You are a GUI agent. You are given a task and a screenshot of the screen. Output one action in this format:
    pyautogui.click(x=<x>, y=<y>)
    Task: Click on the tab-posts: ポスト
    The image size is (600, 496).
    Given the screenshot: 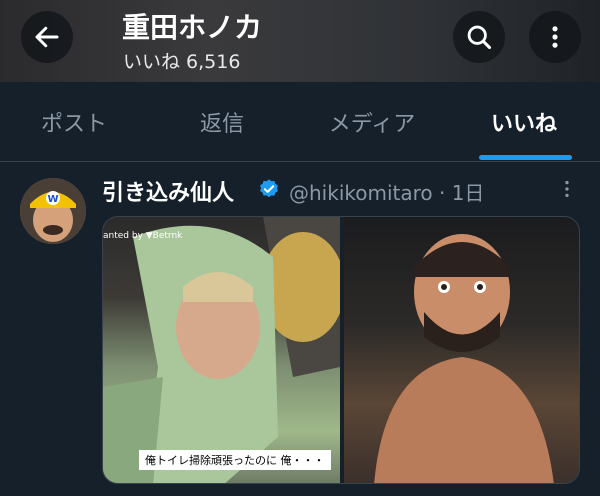 What is the action you would take?
    pyautogui.click(x=74, y=122)
    